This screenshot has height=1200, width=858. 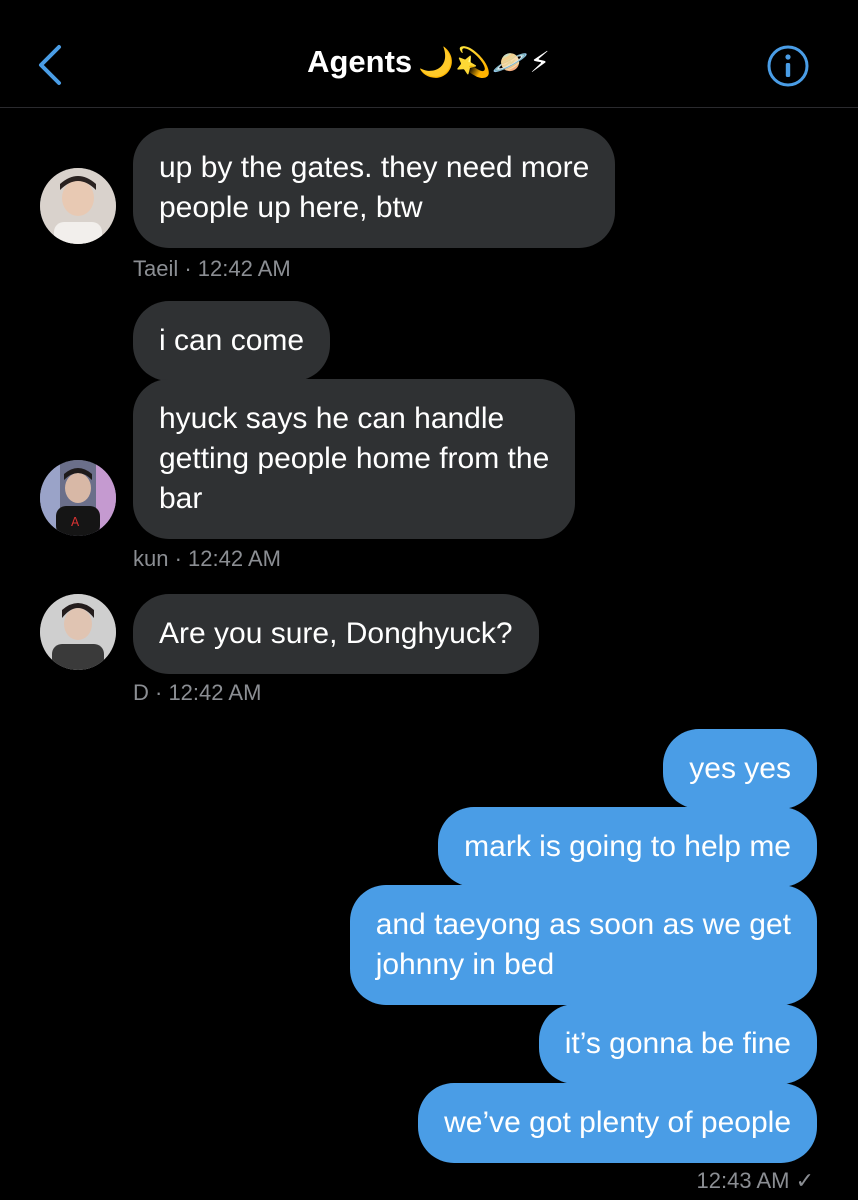 I want to click on avatar-image: A, so click(x=78, y=498).